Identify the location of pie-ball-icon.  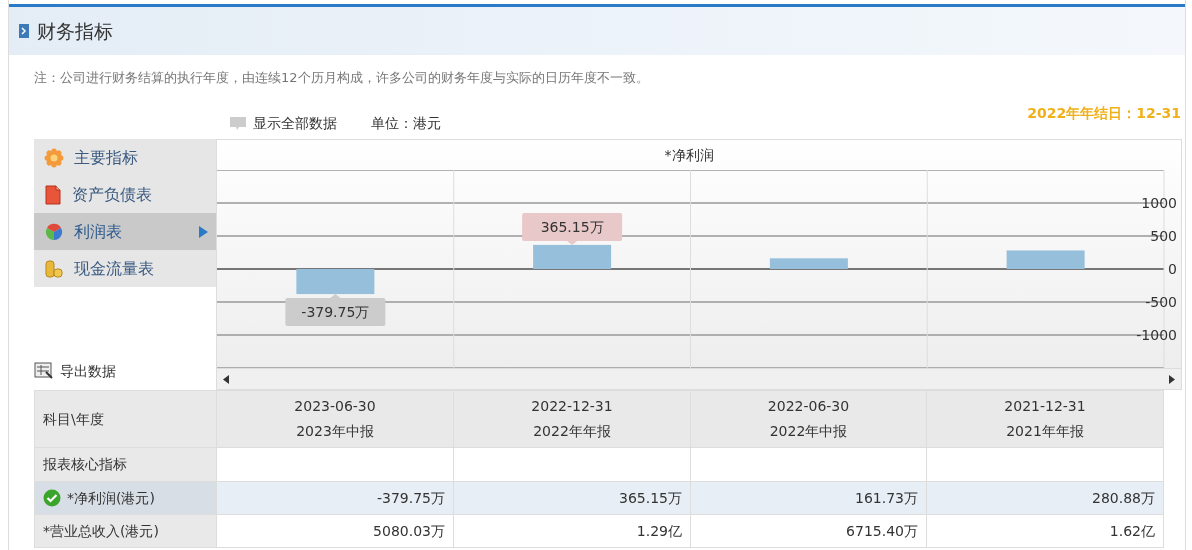
(54, 231).